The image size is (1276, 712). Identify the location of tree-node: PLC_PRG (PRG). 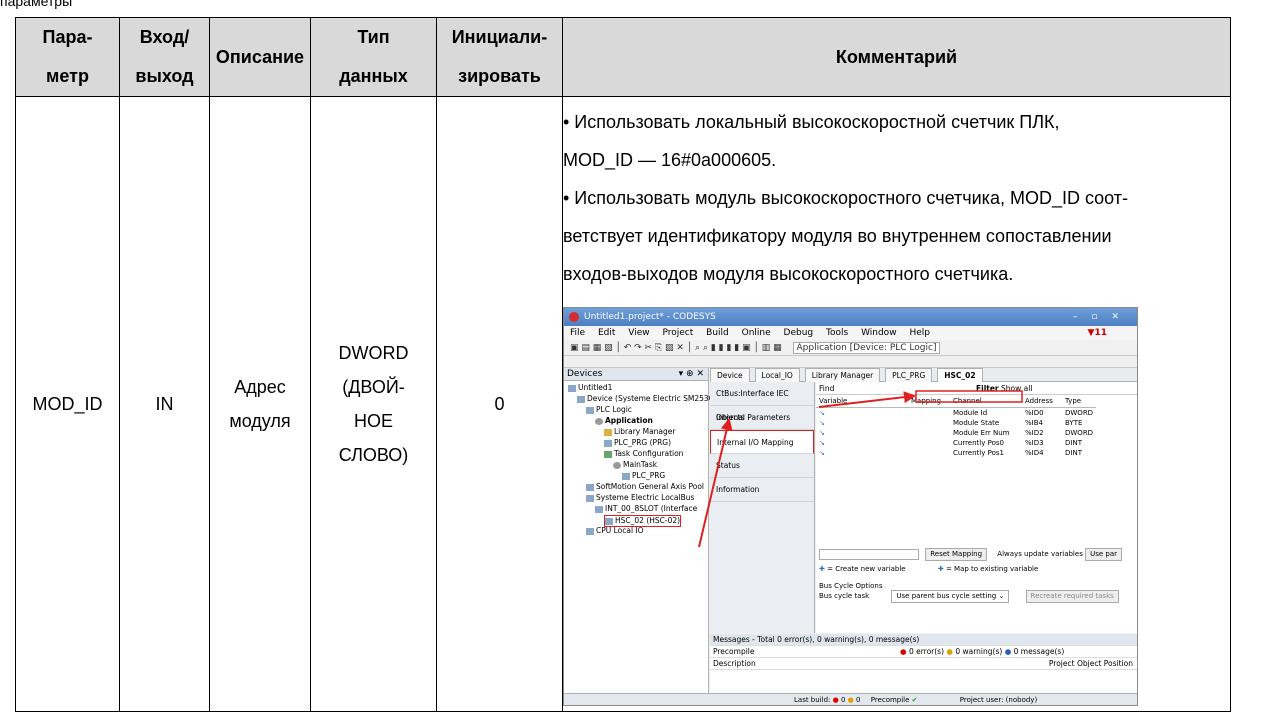
(637, 443).